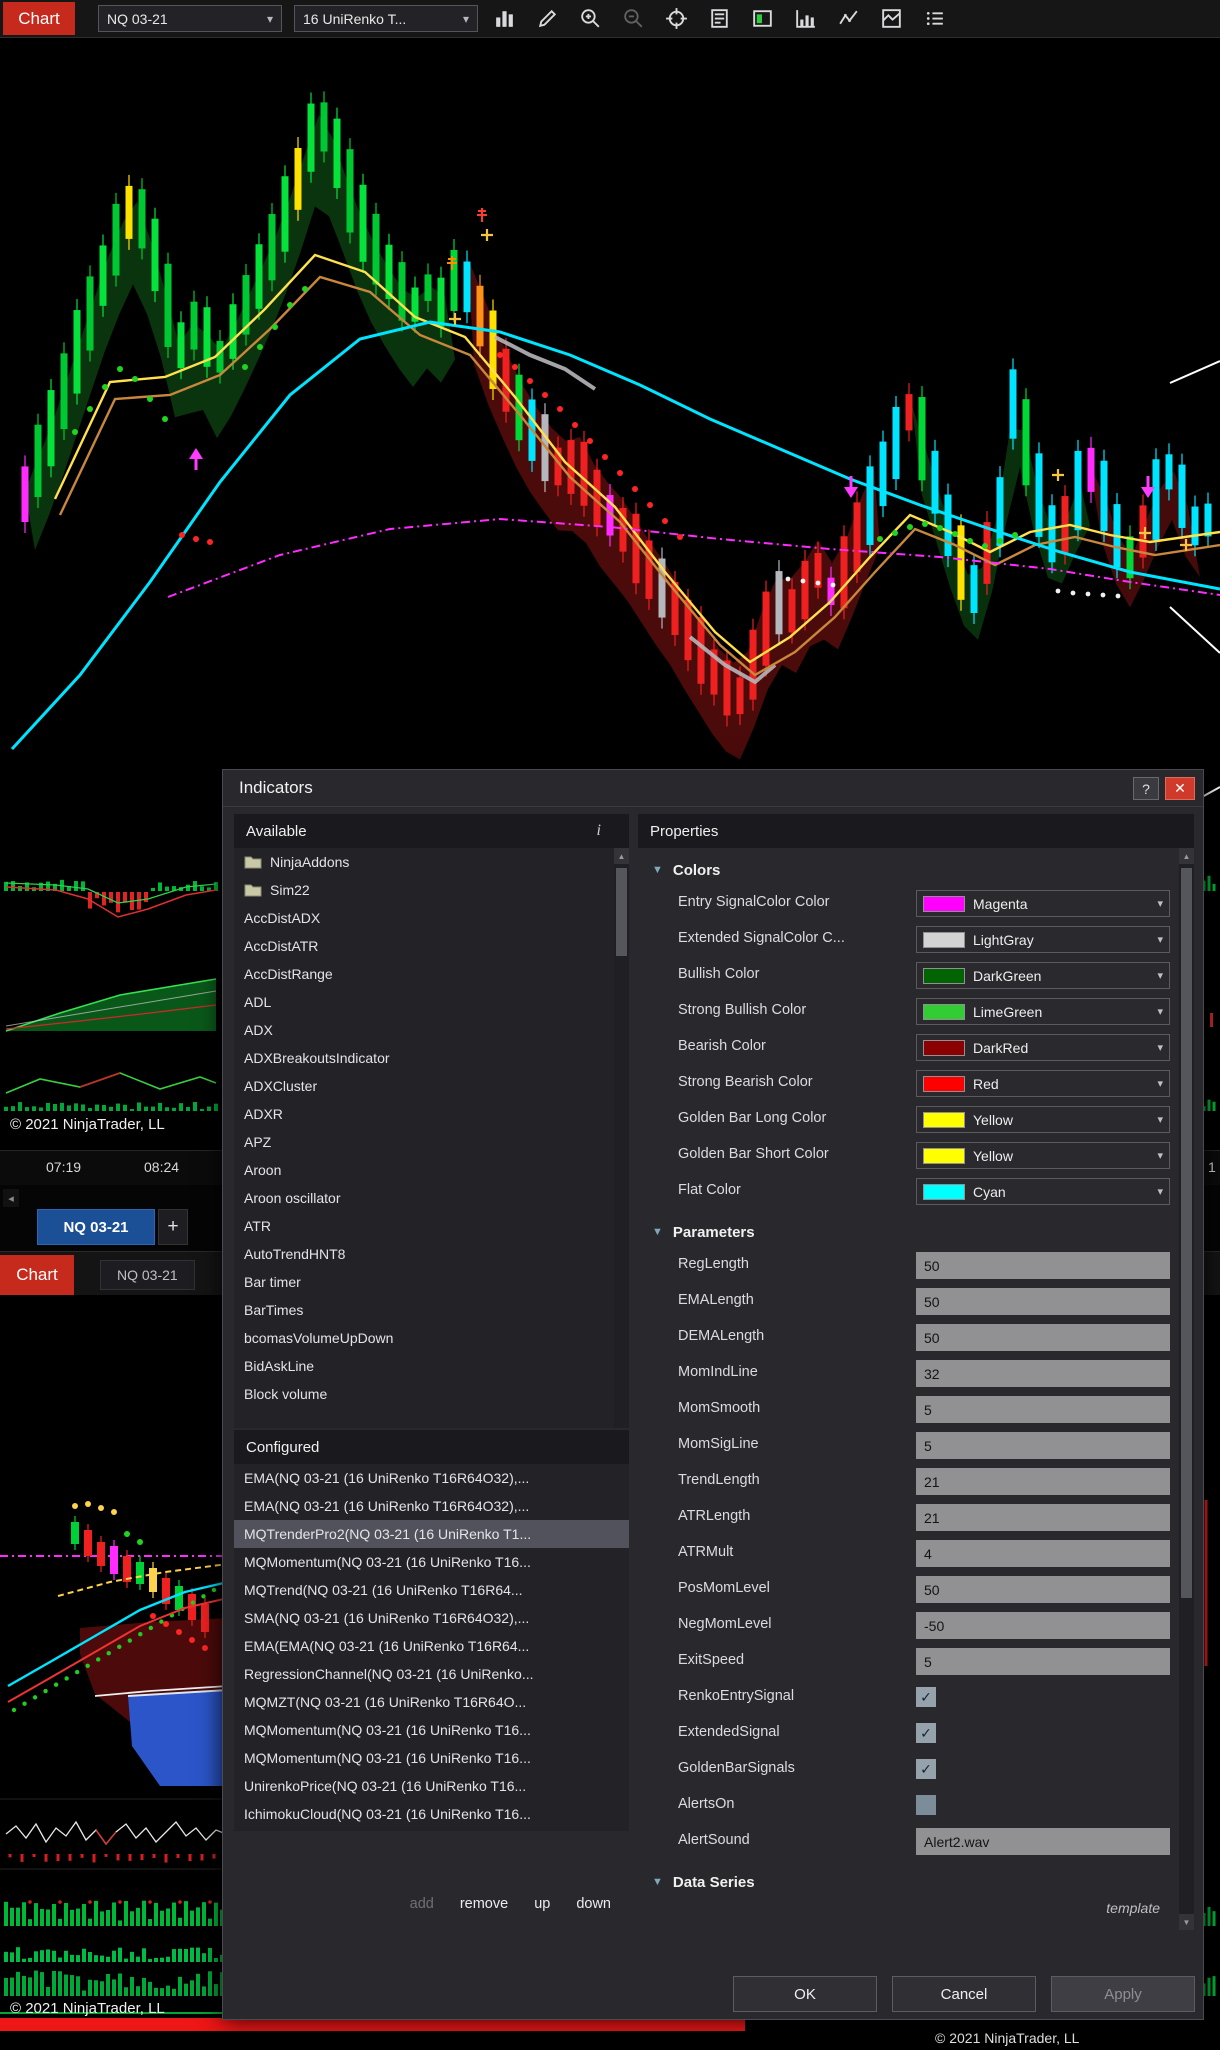 This screenshot has height=2050, width=1220. What do you see at coordinates (37, 1275) in the screenshot?
I see `chart2-window-tab: Chart` at bounding box center [37, 1275].